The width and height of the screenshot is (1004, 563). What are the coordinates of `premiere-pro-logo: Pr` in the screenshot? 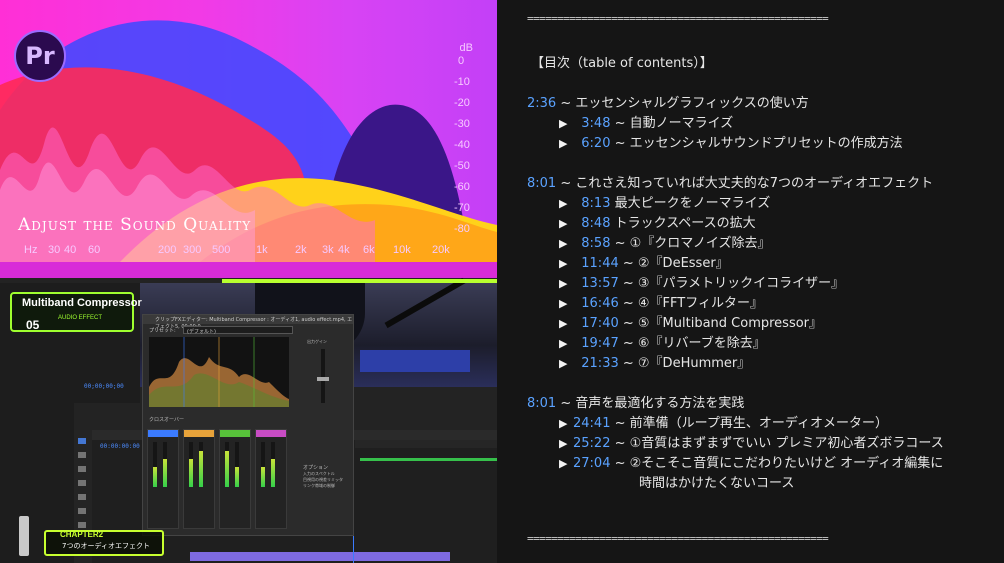 It's located at (40, 56).